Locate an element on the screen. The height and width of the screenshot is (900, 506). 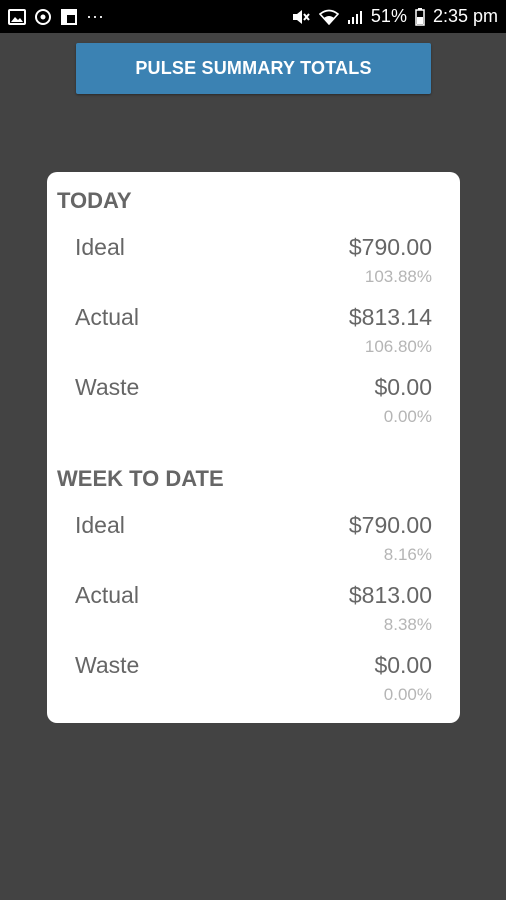
summary-row-ideal: Ideal $790.00 103.88% is located at coordinates (244, 261).